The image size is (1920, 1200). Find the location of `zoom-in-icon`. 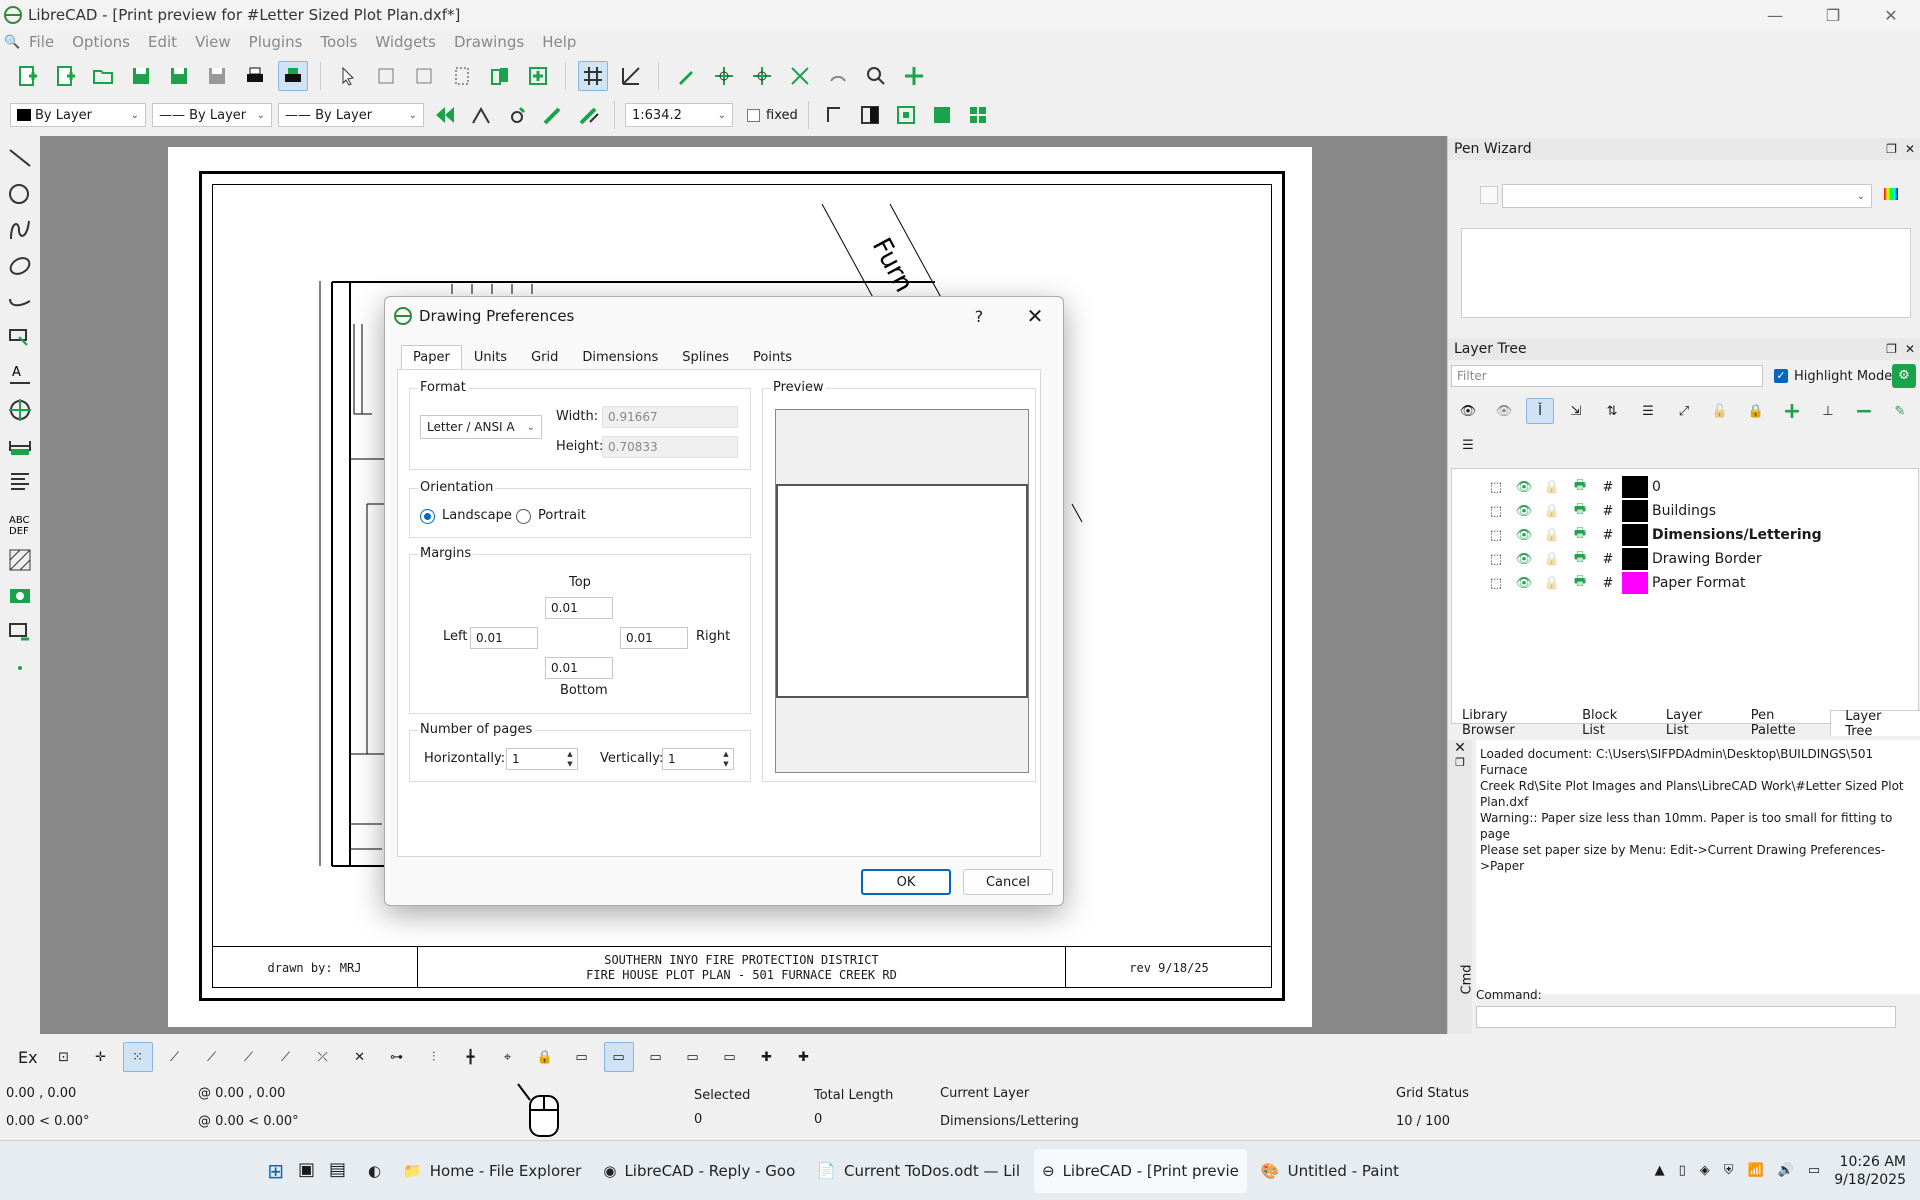

zoom-in-icon is located at coordinates (724, 76).